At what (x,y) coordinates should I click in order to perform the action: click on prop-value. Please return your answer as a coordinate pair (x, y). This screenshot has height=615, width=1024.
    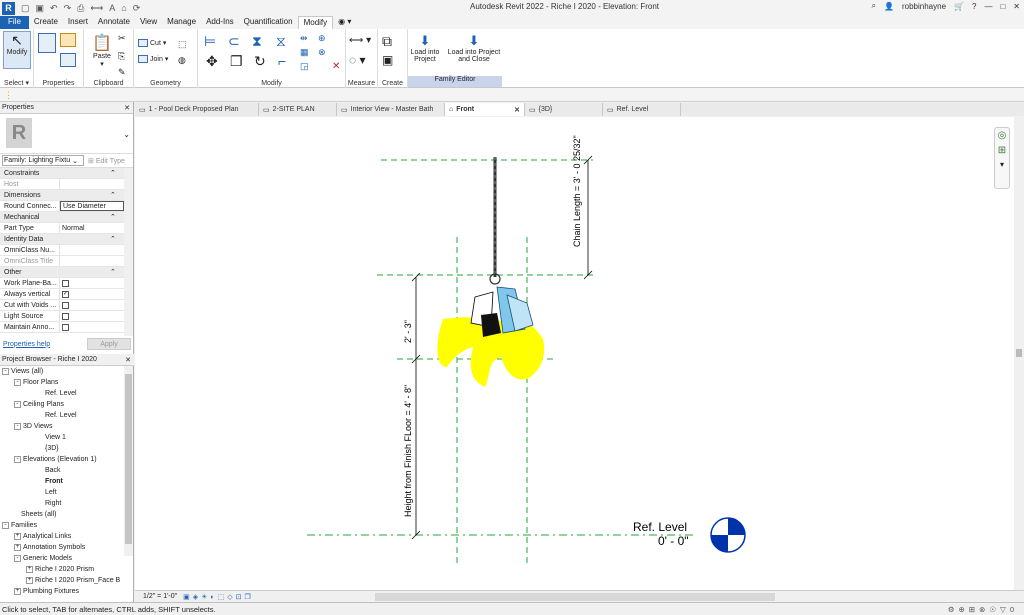
    Looking at the image, I should click on (92, 250).